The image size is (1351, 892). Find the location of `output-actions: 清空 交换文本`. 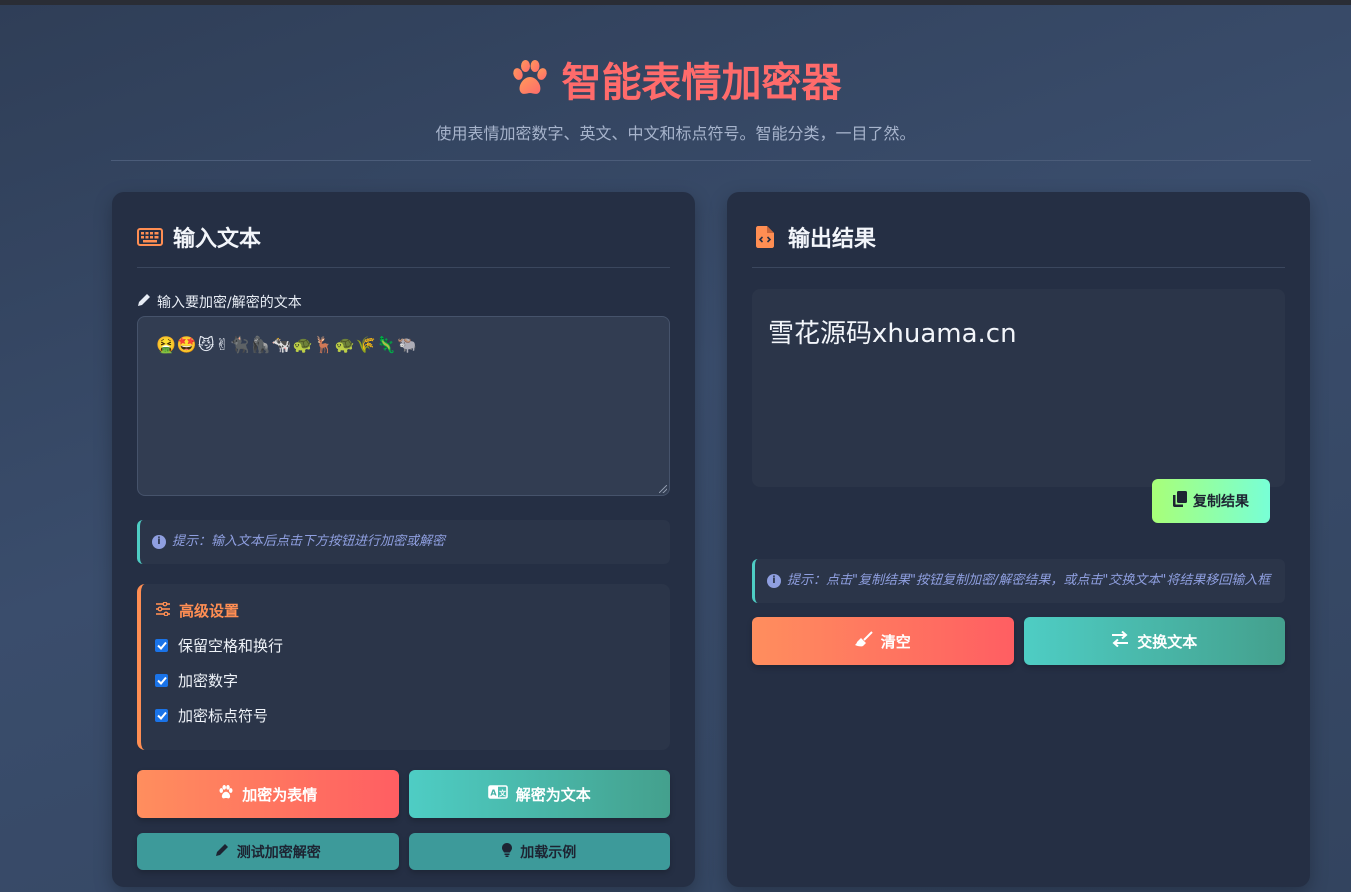

output-actions: 清空 交换文本 is located at coordinates (1018, 641).